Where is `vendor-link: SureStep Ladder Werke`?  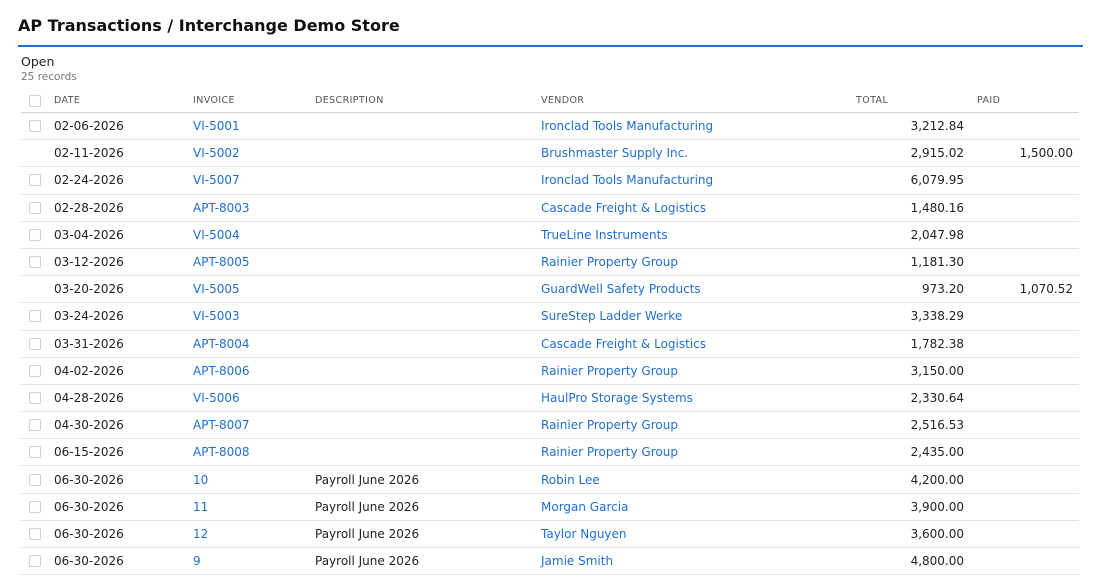
vendor-link: SureStep Ladder Werke is located at coordinates (611, 316).